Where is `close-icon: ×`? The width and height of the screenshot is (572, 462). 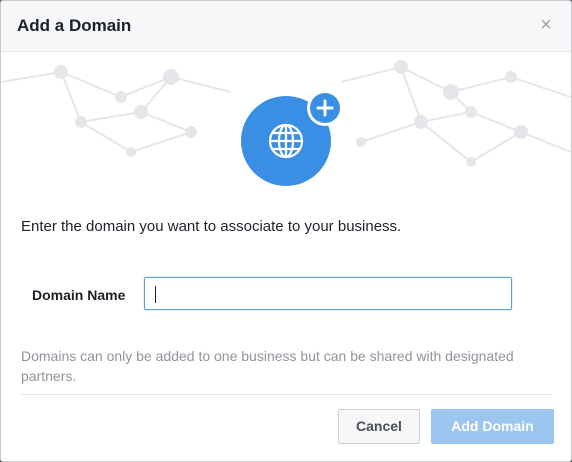
close-icon: × is located at coordinates (546, 25).